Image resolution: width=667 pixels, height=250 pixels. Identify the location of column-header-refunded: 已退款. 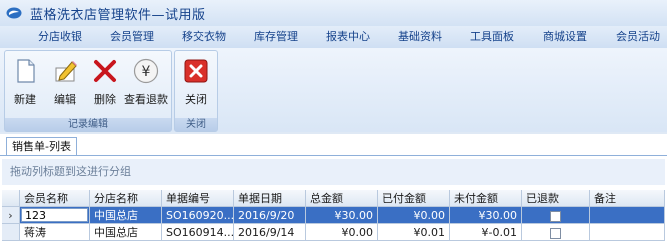
(556, 198).